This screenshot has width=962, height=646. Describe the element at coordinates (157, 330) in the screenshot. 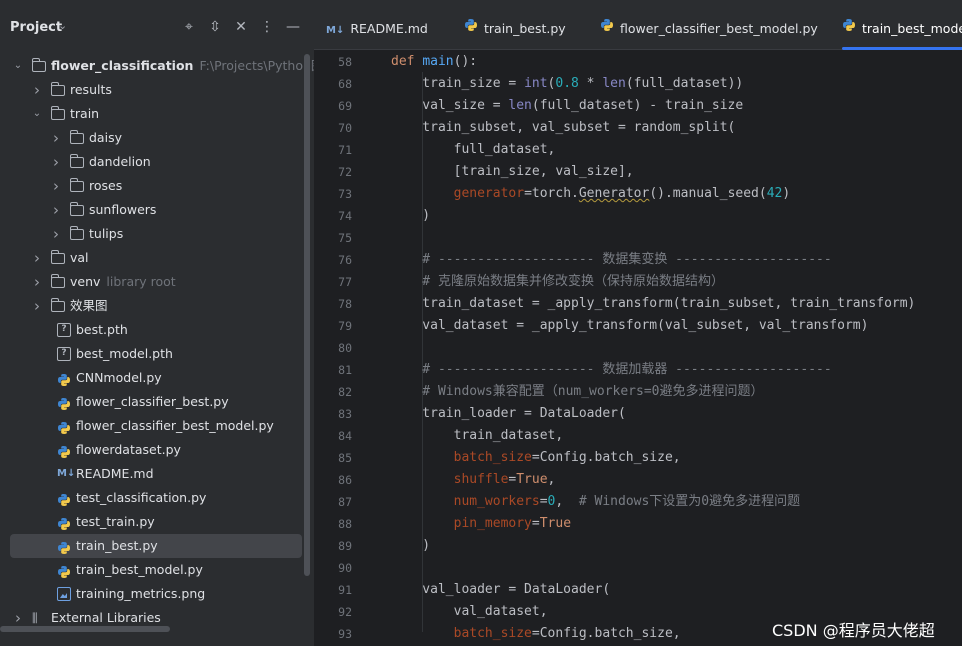

I see `tree-item-best-pth: ? best.pth` at that location.